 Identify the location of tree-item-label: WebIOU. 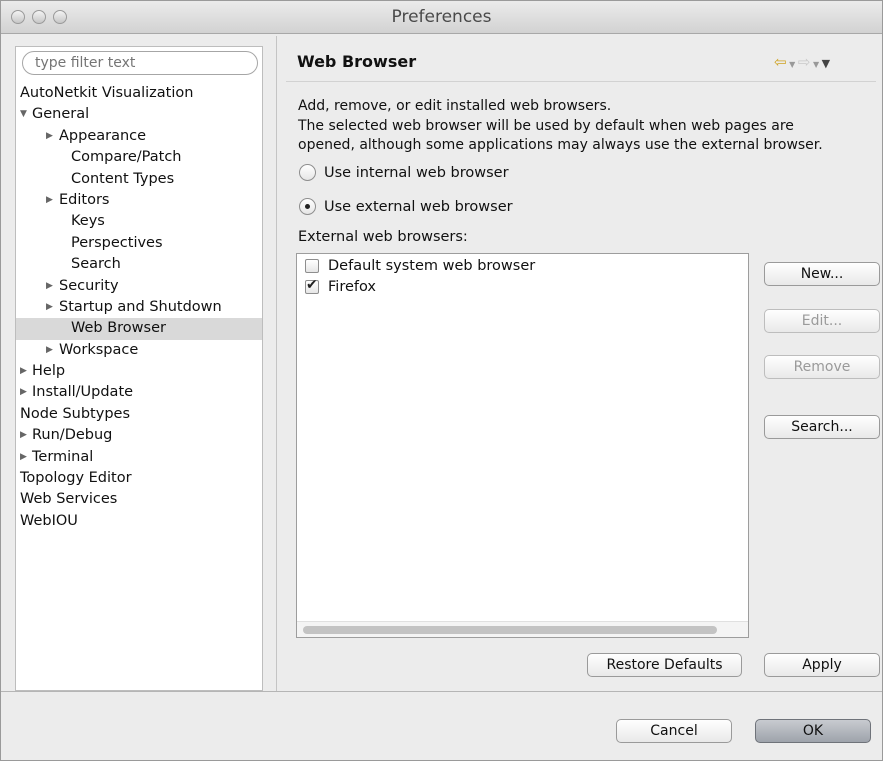
(49, 520).